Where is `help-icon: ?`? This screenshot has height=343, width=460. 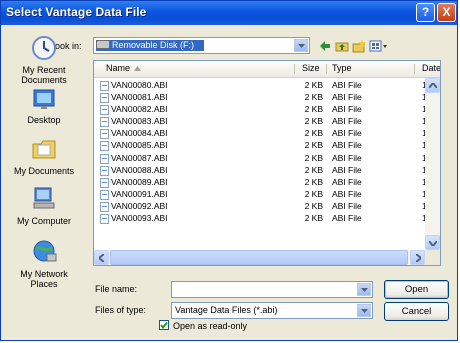
help-icon: ? is located at coordinates (425, 12).